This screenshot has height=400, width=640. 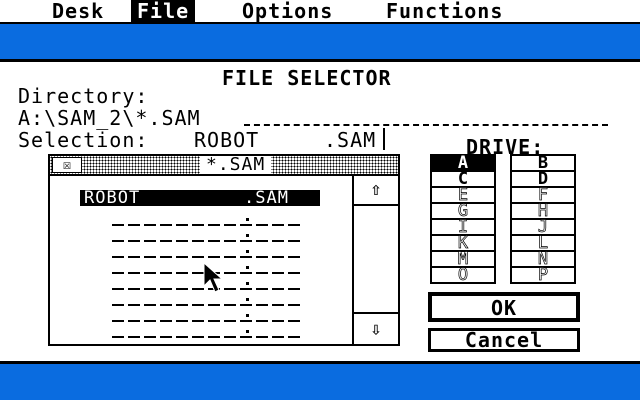 I want to click on file-row-robot: ROBOT .SAM, so click(x=200, y=198).